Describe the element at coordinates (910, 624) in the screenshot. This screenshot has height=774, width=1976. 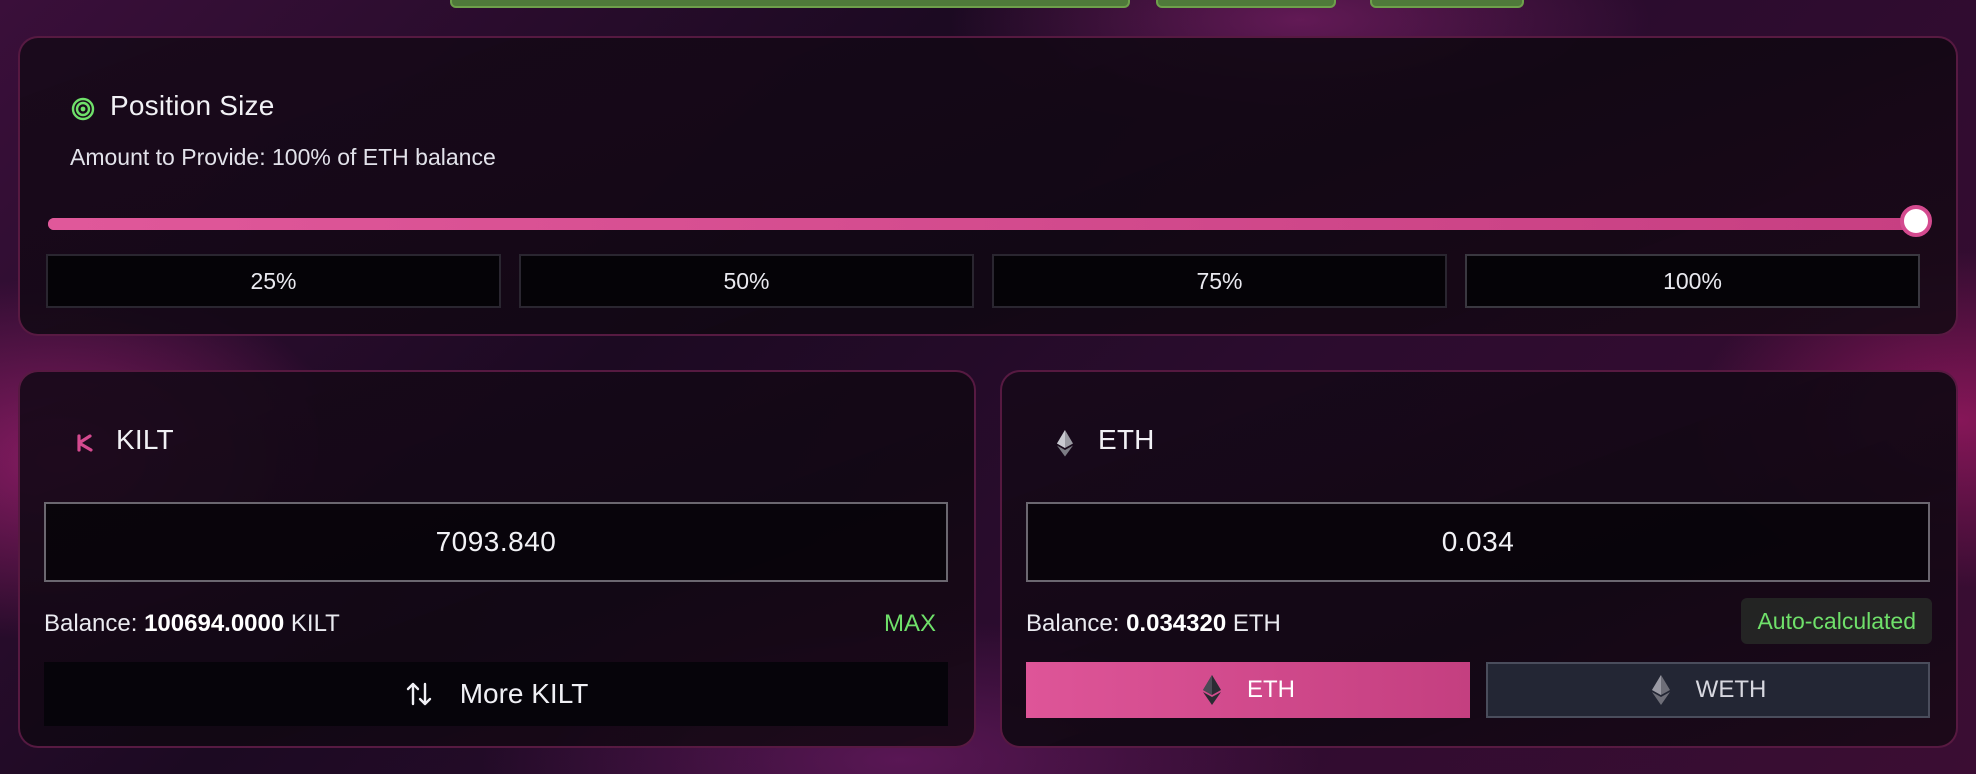
I see `max-button: MAX` at that location.